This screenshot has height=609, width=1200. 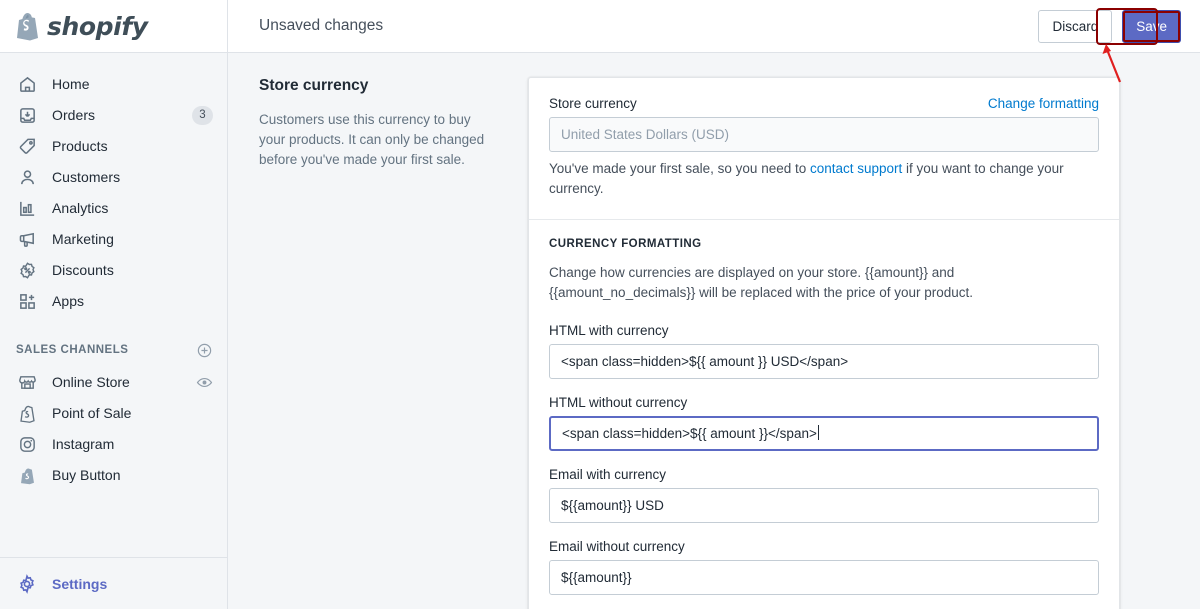 What do you see at coordinates (113, 583) in the screenshot?
I see `sidebar-item-settings: Settings` at bounding box center [113, 583].